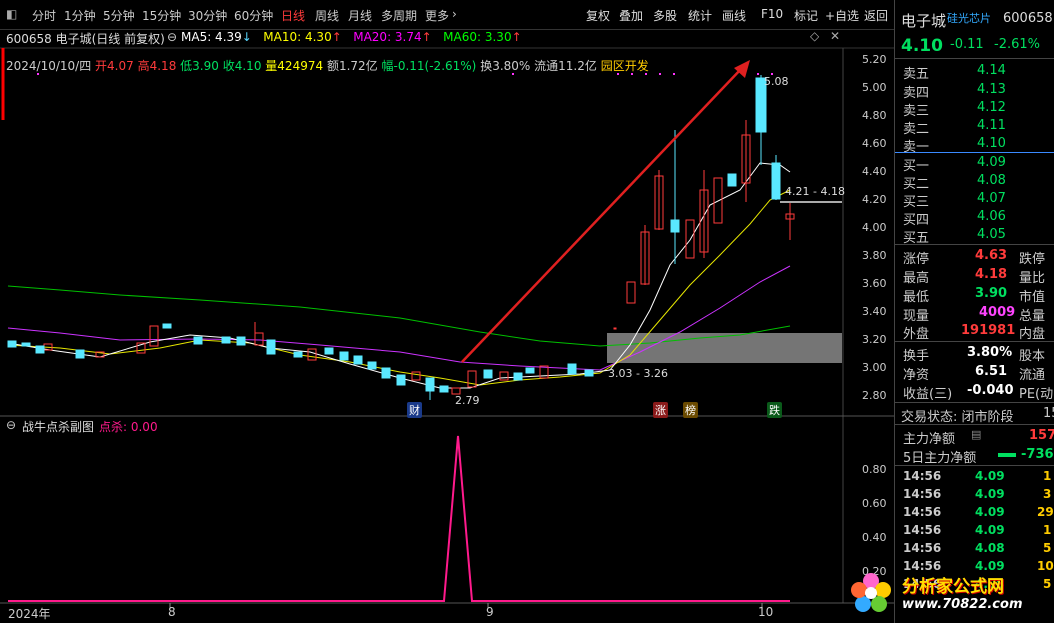 The image size is (1054, 623). What do you see at coordinates (969, 18) in the screenshot?
I see `sector-tag: 硅光芯片` at bounding box center [969, 18].